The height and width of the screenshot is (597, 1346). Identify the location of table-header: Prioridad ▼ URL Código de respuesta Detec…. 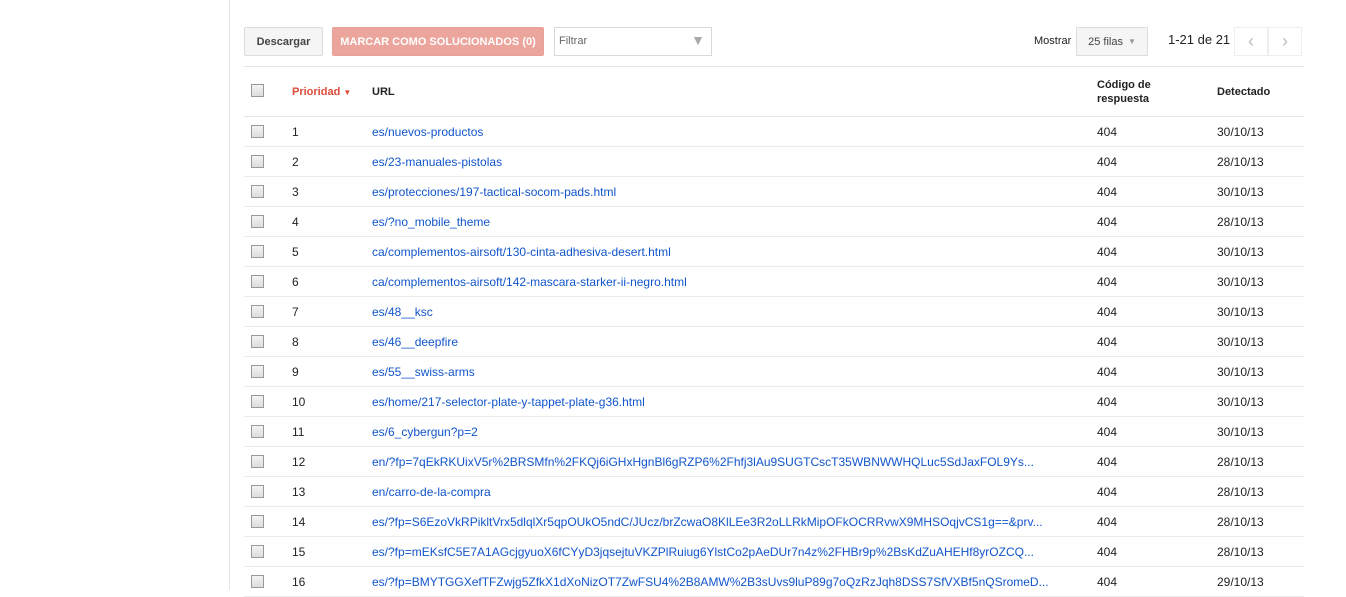
(774, 92).